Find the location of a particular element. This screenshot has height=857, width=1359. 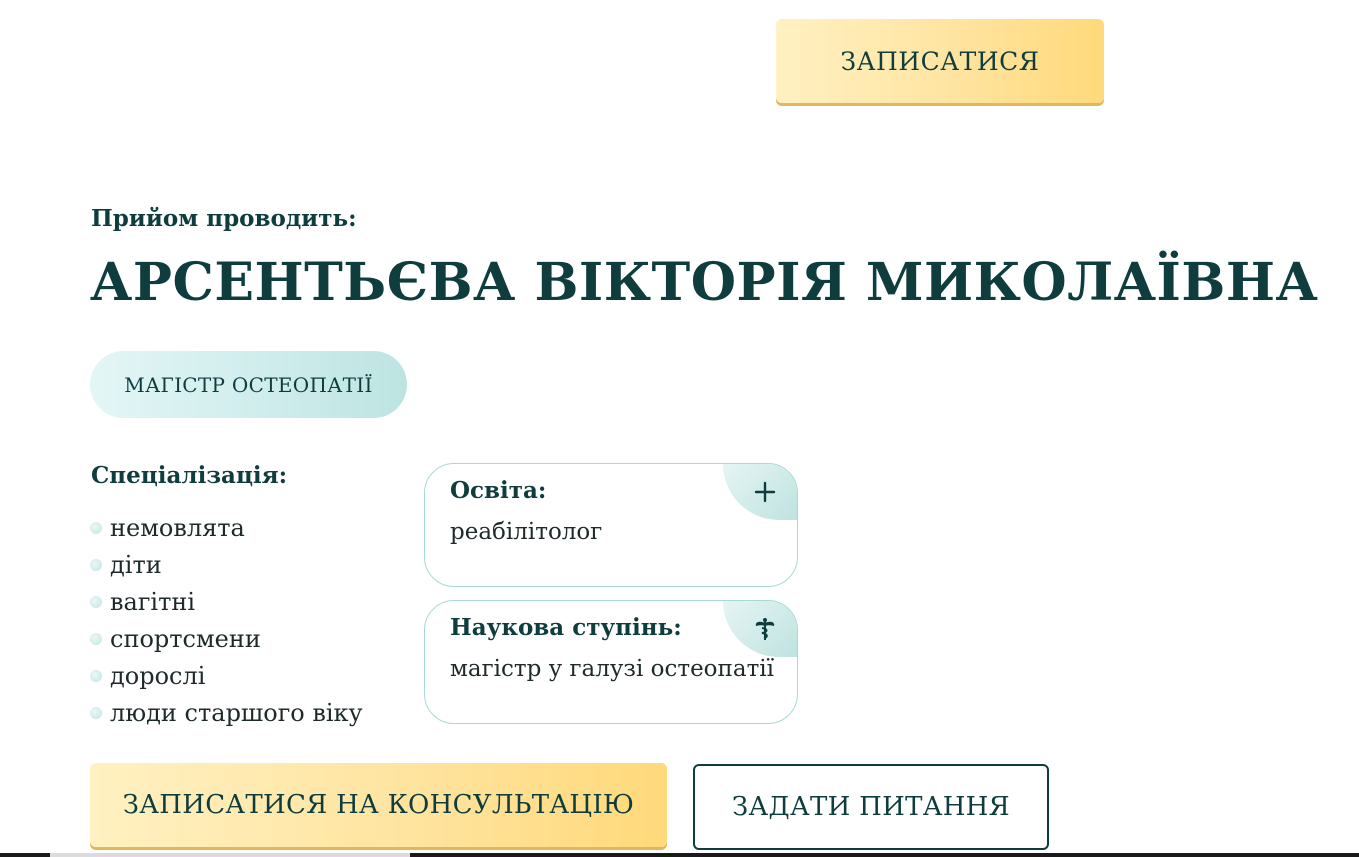

scrollbar-thumb is located at coordinates (230, 855).